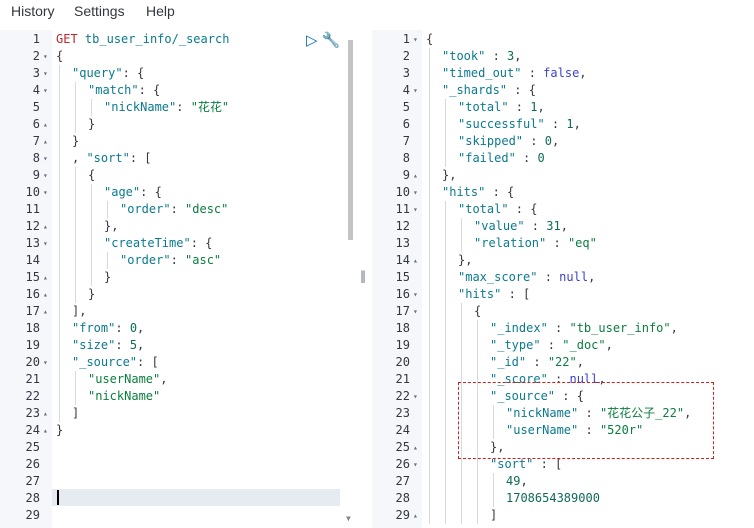  What do you see at coordinates (526, 277) in the screenshot?
I see `code-line: "max_score" : null,` at bounding box center [526, 277].